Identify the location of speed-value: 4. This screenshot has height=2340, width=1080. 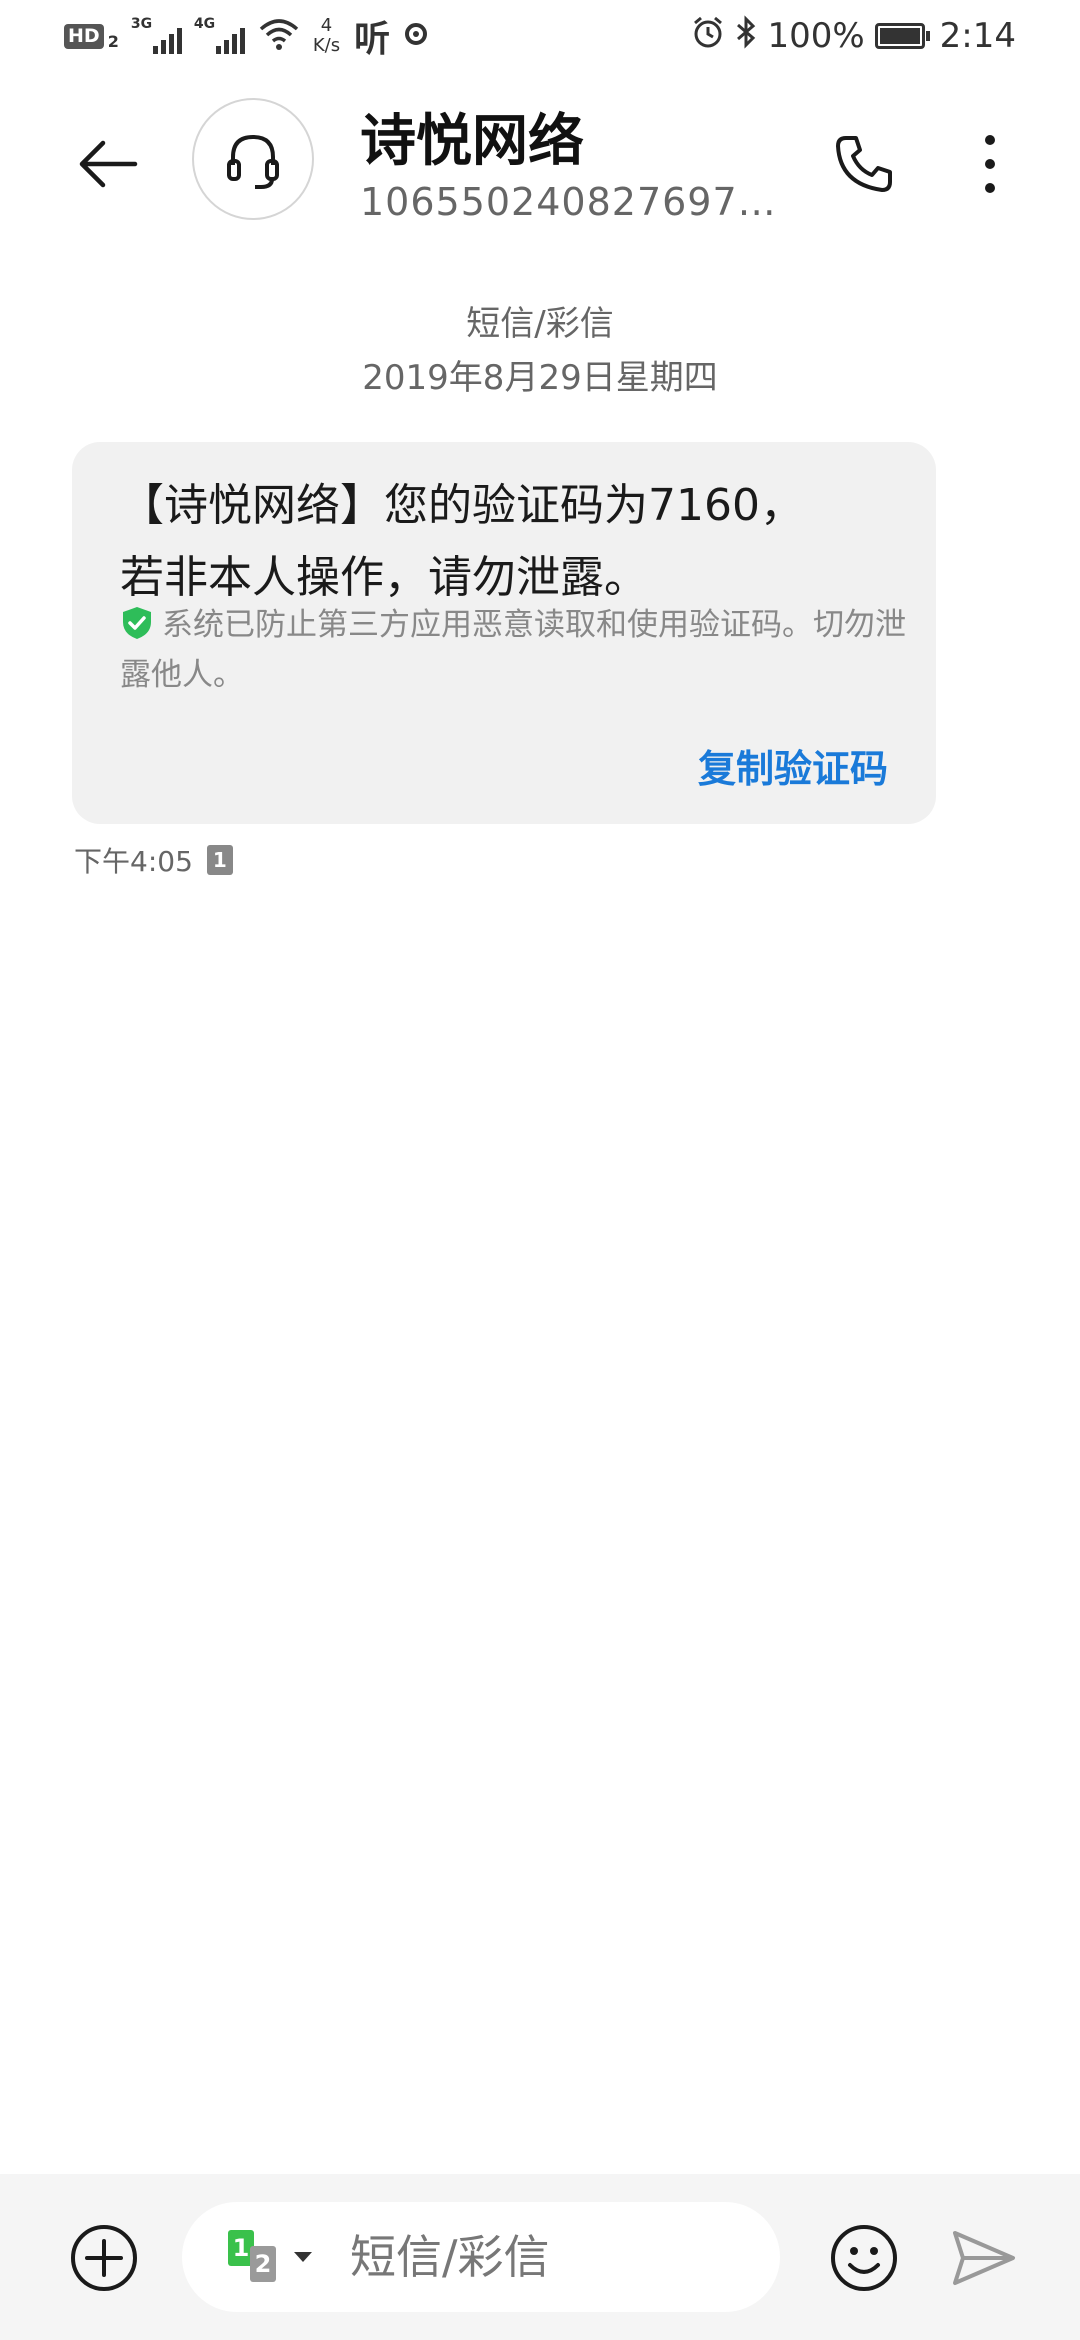
(326, 25).